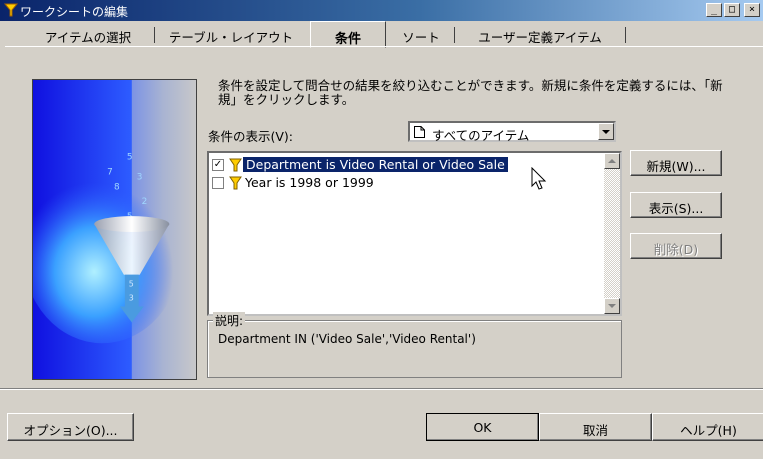 The width and height of the screenshot is (763, 459). I want to click on svg-text: 2, so click(145, 202).